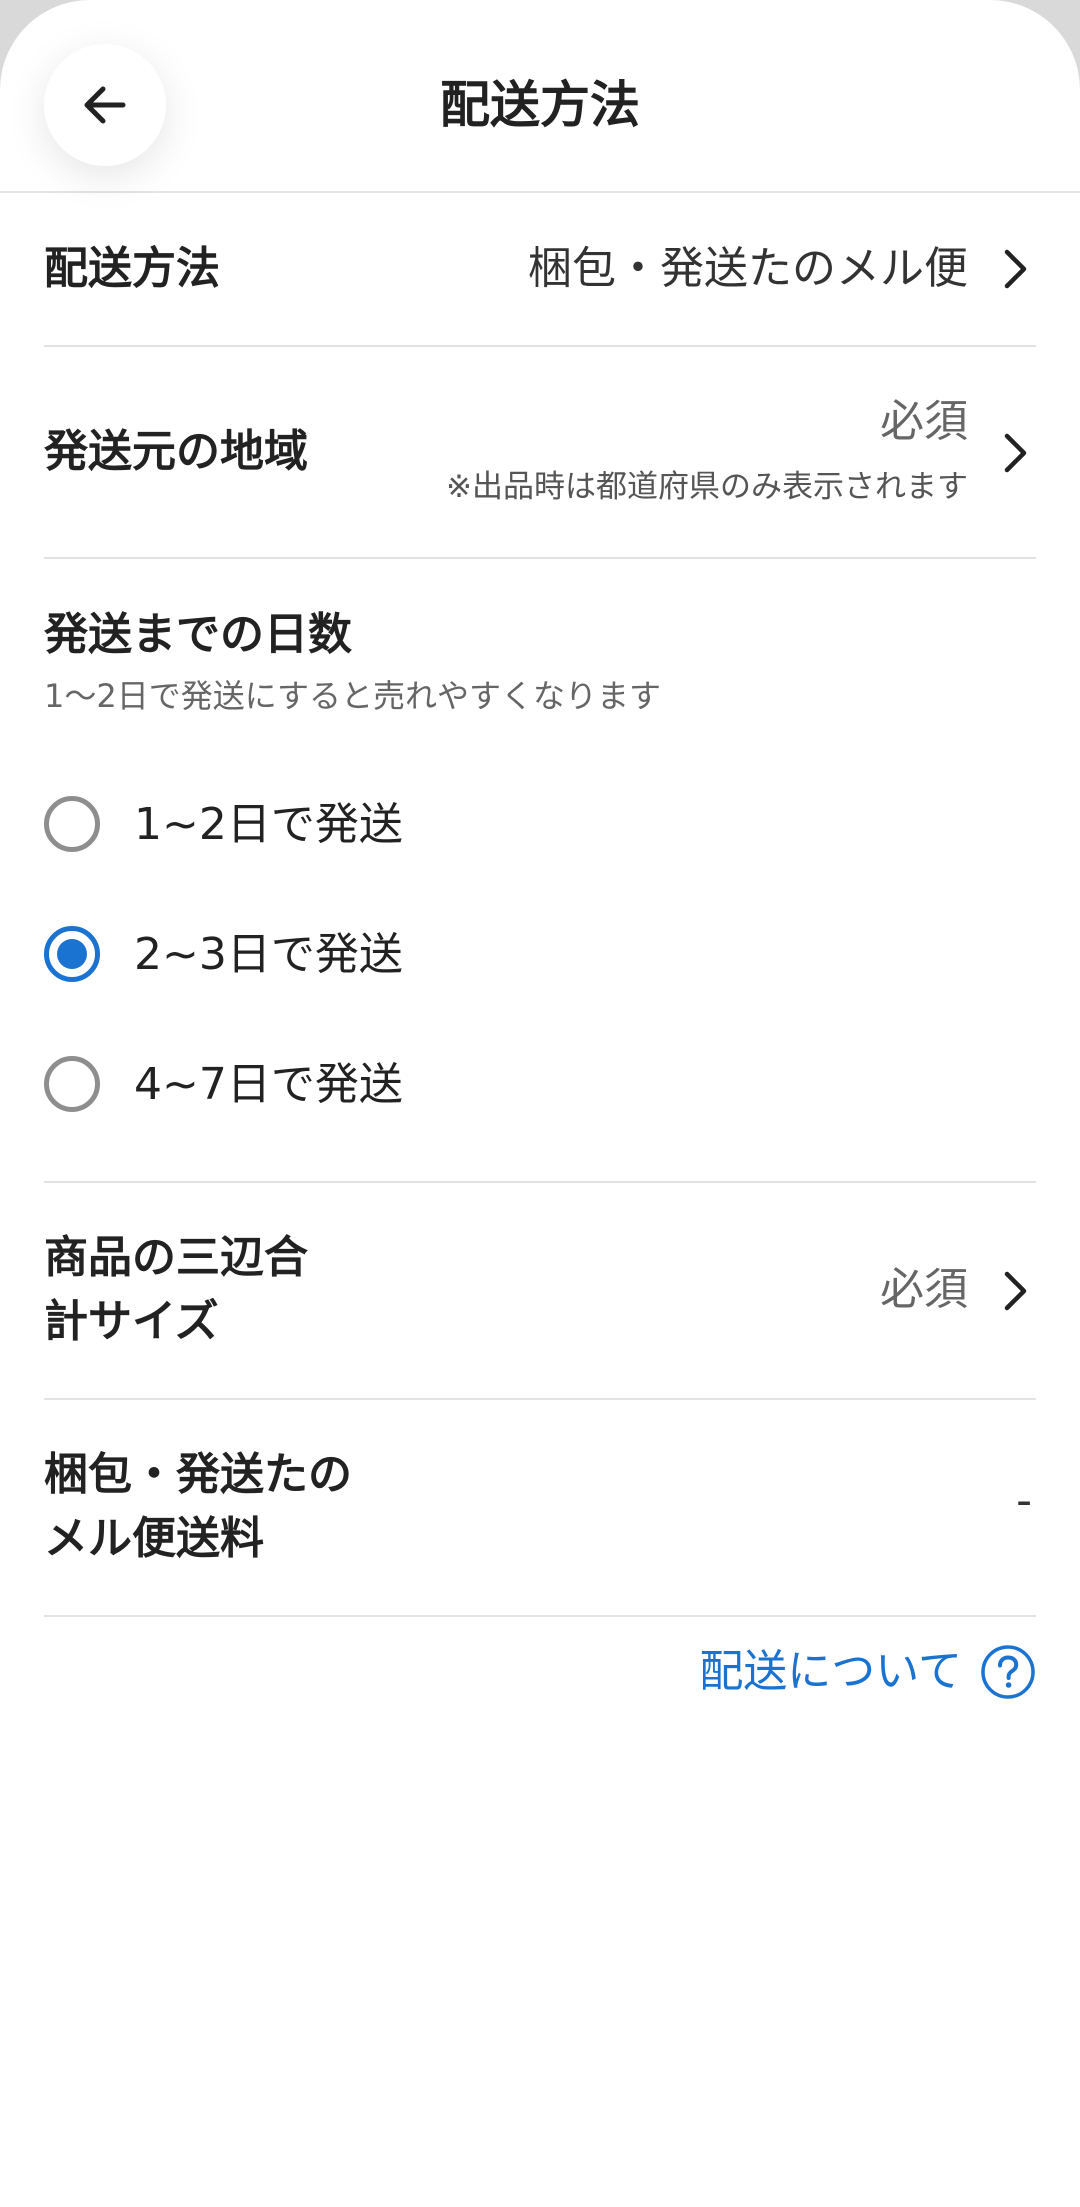 Image resolution: width=1080 pixels, height=2207 pixels. Describe the element at coordinates (830, 1671) in the screenshot. I see `shipping-help-text: 配送について` at that location.